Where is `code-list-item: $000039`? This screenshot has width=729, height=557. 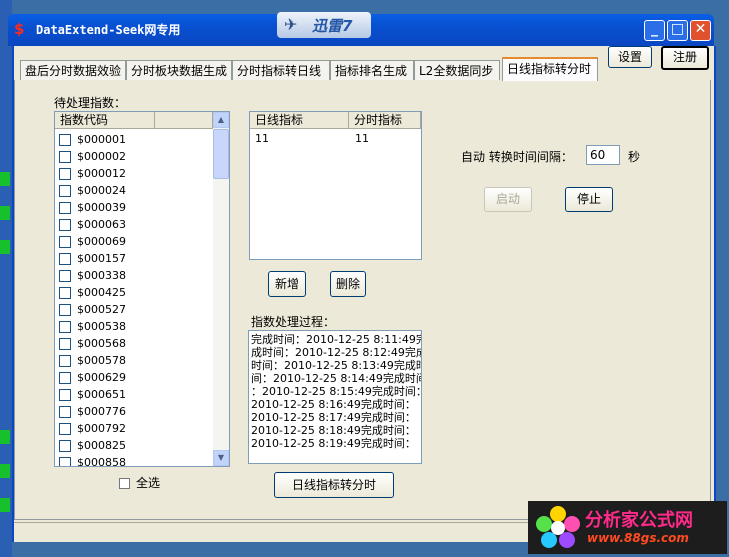 code-list-item: $000039 is located at coordinates (92, 208).